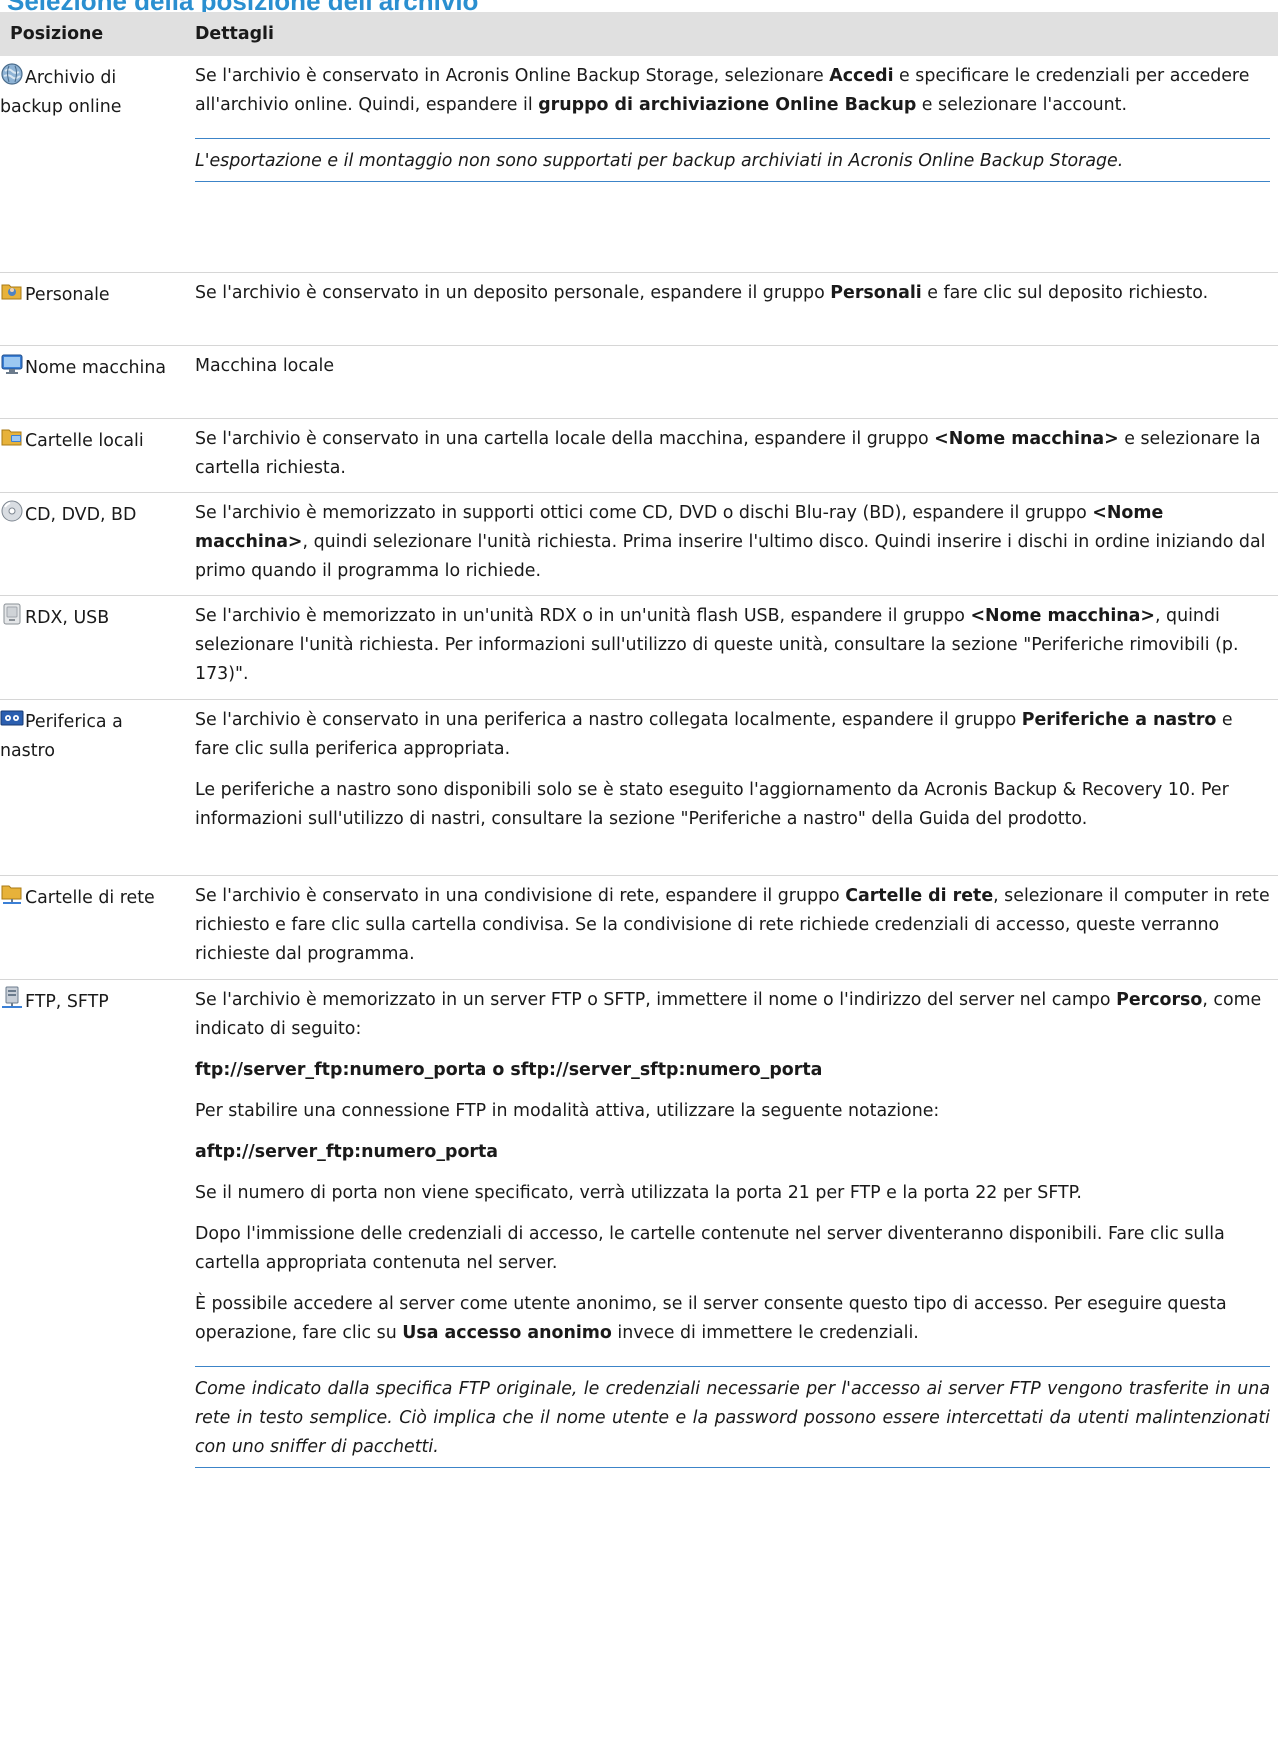 The image size is (1278, 1743). Describe the element at coordinates (730, 34) in the screenshot. I see `header-details: Dettagli` at that location.